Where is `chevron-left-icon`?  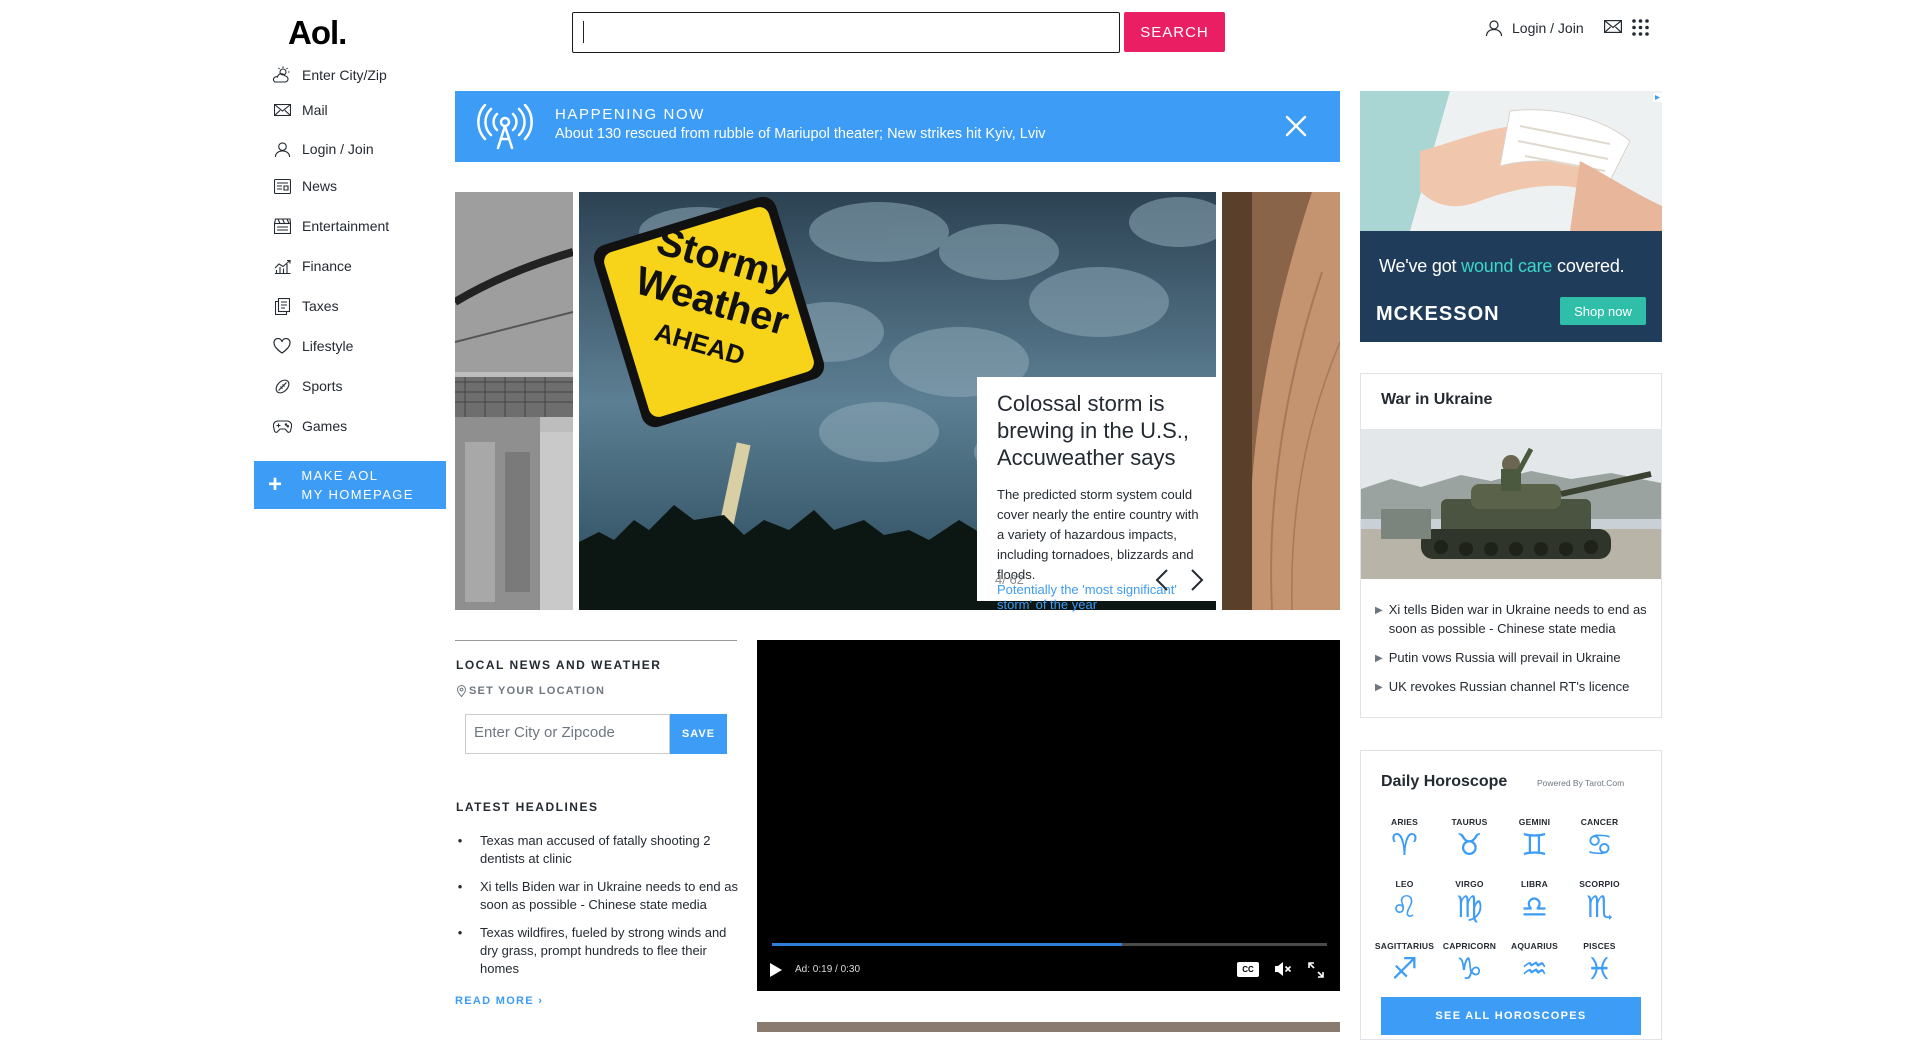 chevron-left-icon is located at coordinates (1162, 580).